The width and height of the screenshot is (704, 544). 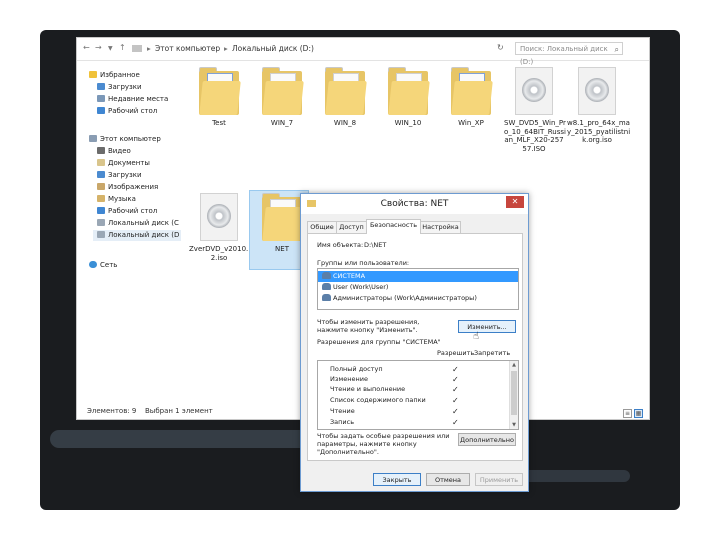 What do you see at coordinates (597, 140) in the screenshot?
I see `file-name-line: k.org.iso` at bounding box center [597, 140].